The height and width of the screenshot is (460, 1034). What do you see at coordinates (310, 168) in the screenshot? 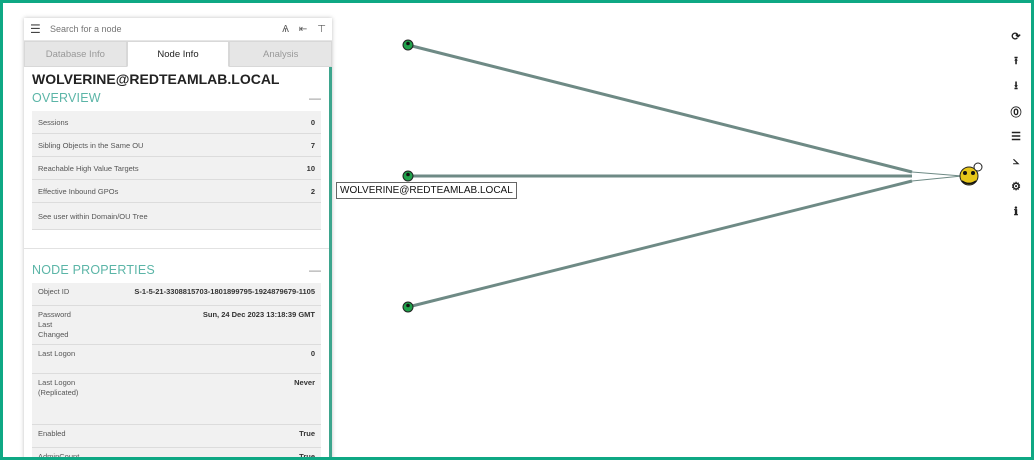
I see `row-value: 10` at bounding box center [310, 168].